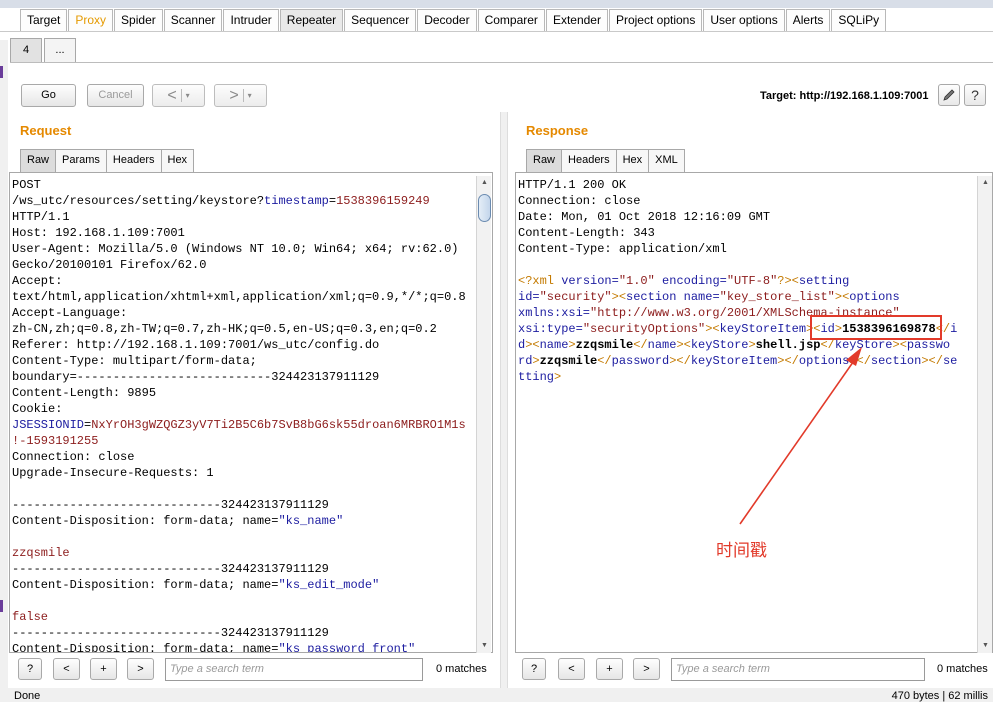  I want to click on response-tab-hex: Hex, so click(632, 160).